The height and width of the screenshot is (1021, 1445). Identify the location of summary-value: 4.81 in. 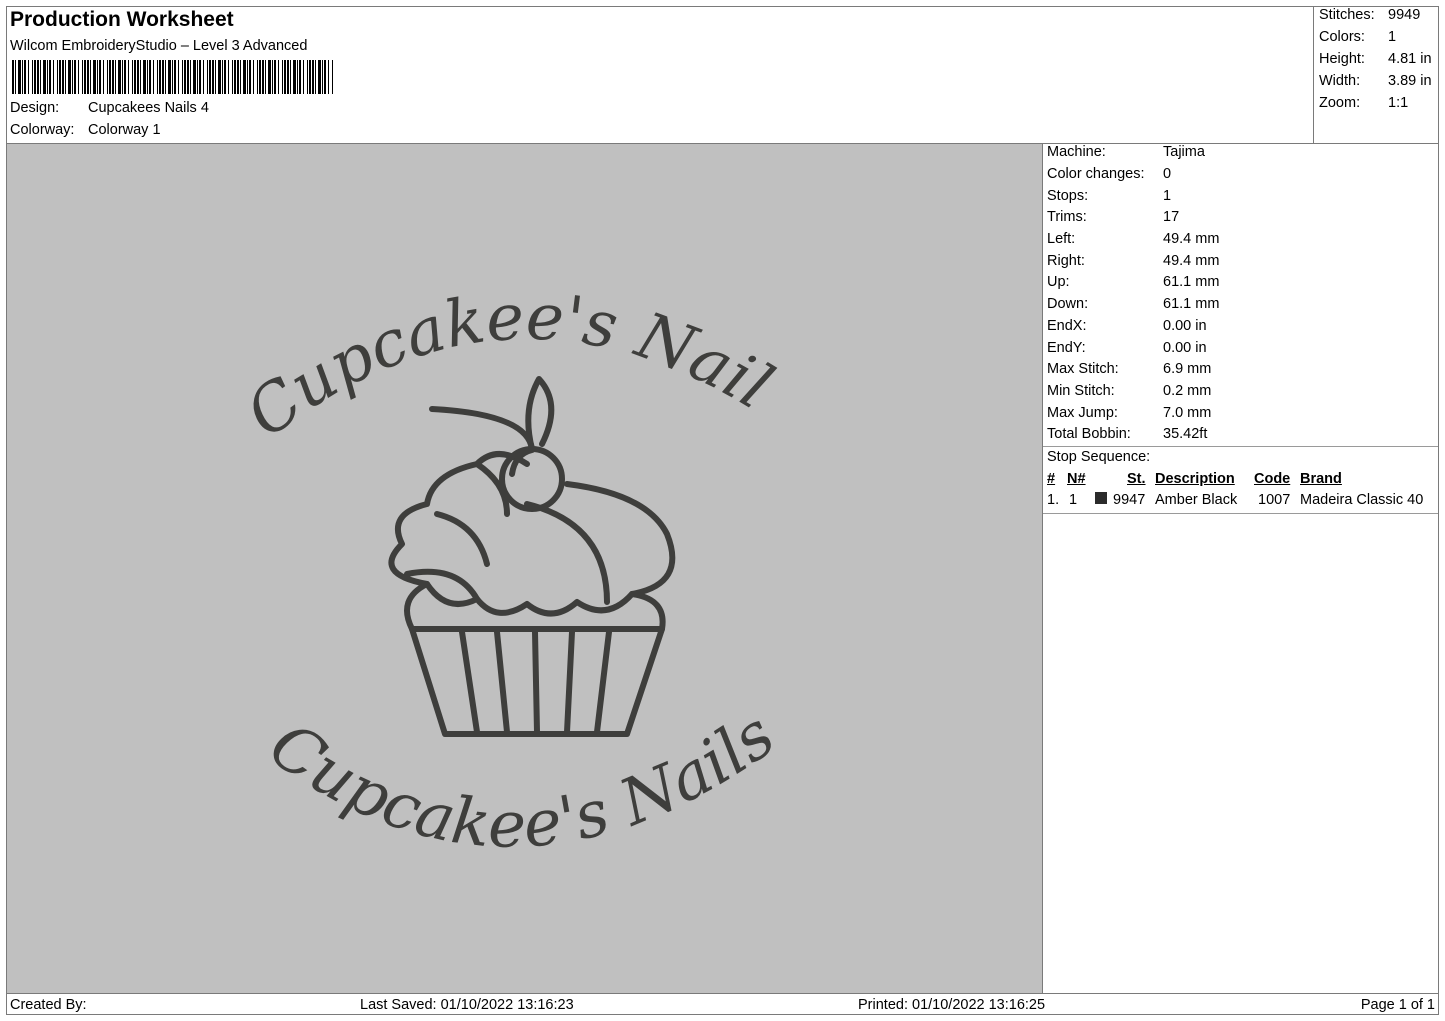
(1410, 59).